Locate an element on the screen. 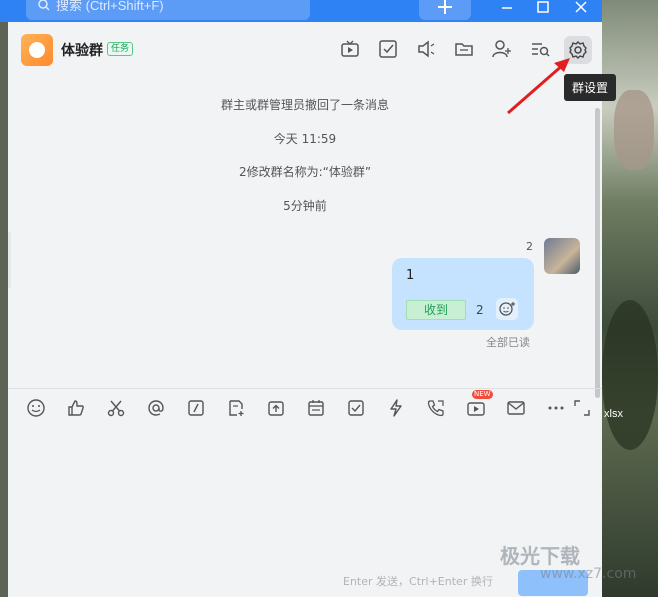 The height and width of the screenshot is (597, 658). upload-icon is located at coordinates (277, 409).